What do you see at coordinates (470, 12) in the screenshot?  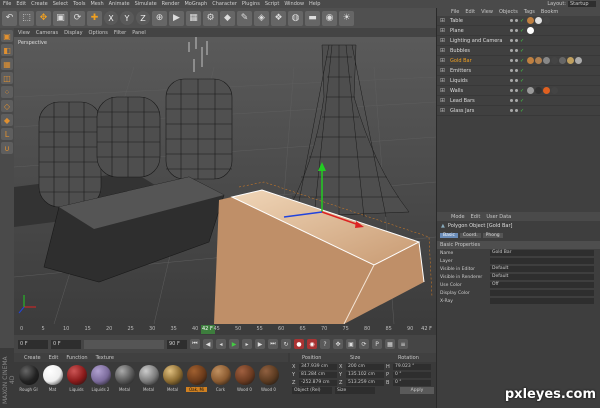 I see `object-menu-edit: Edit` at bounding box center [470, 12].